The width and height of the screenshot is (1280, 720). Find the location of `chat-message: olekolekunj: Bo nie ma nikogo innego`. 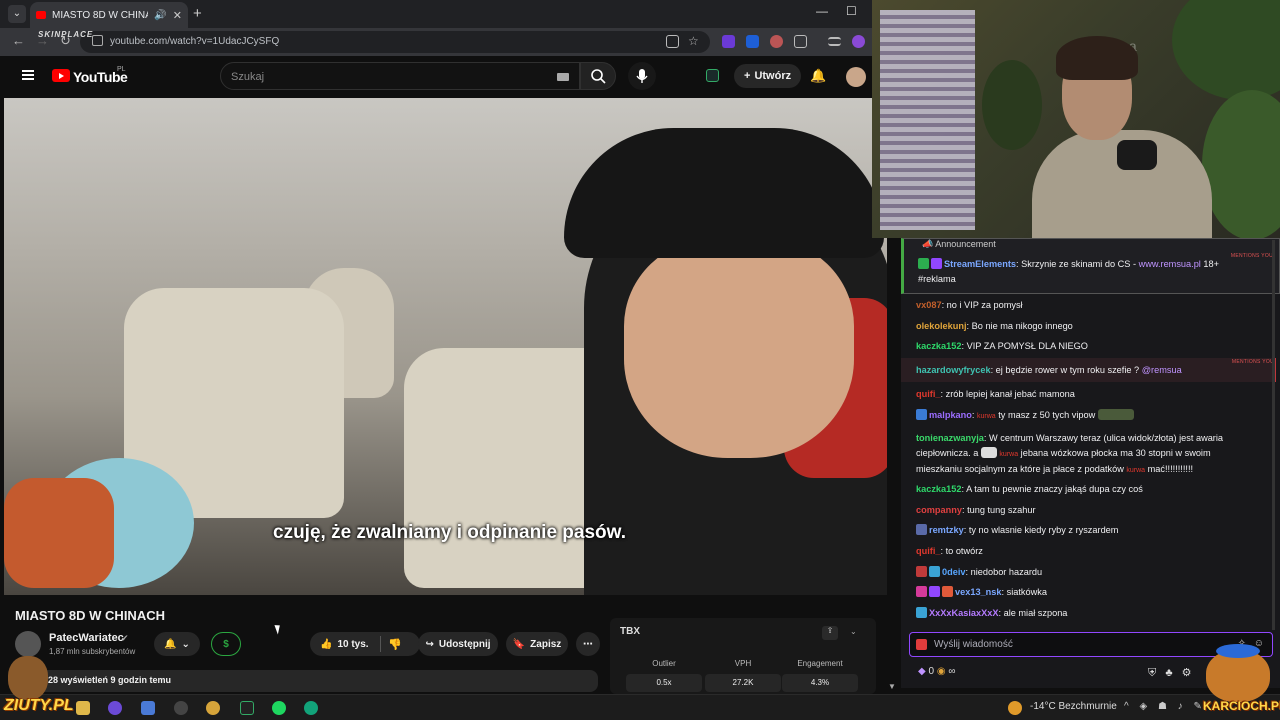

chat-message: olekolekunj: Bo nie ma nikogo innego is located at coordinates (994, 326).